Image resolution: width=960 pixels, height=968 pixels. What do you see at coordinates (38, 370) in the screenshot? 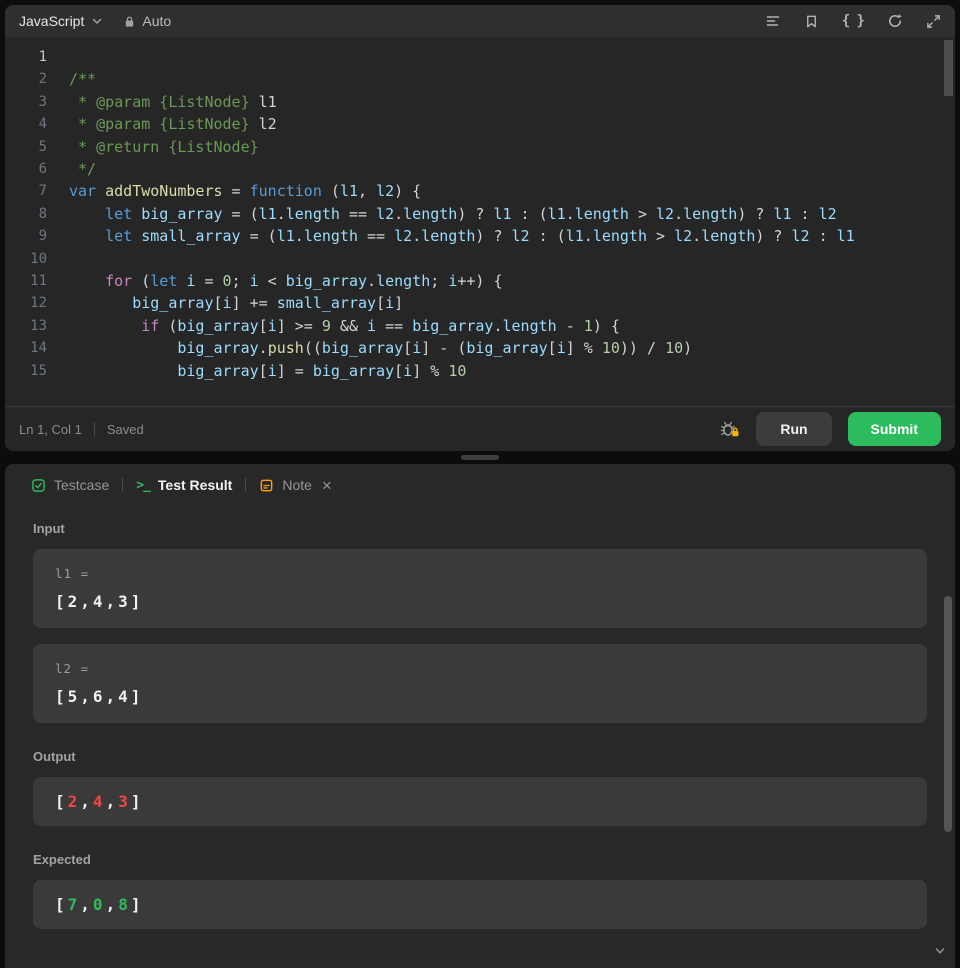
I see `line-number: 15` at bounding box center [38, 370].